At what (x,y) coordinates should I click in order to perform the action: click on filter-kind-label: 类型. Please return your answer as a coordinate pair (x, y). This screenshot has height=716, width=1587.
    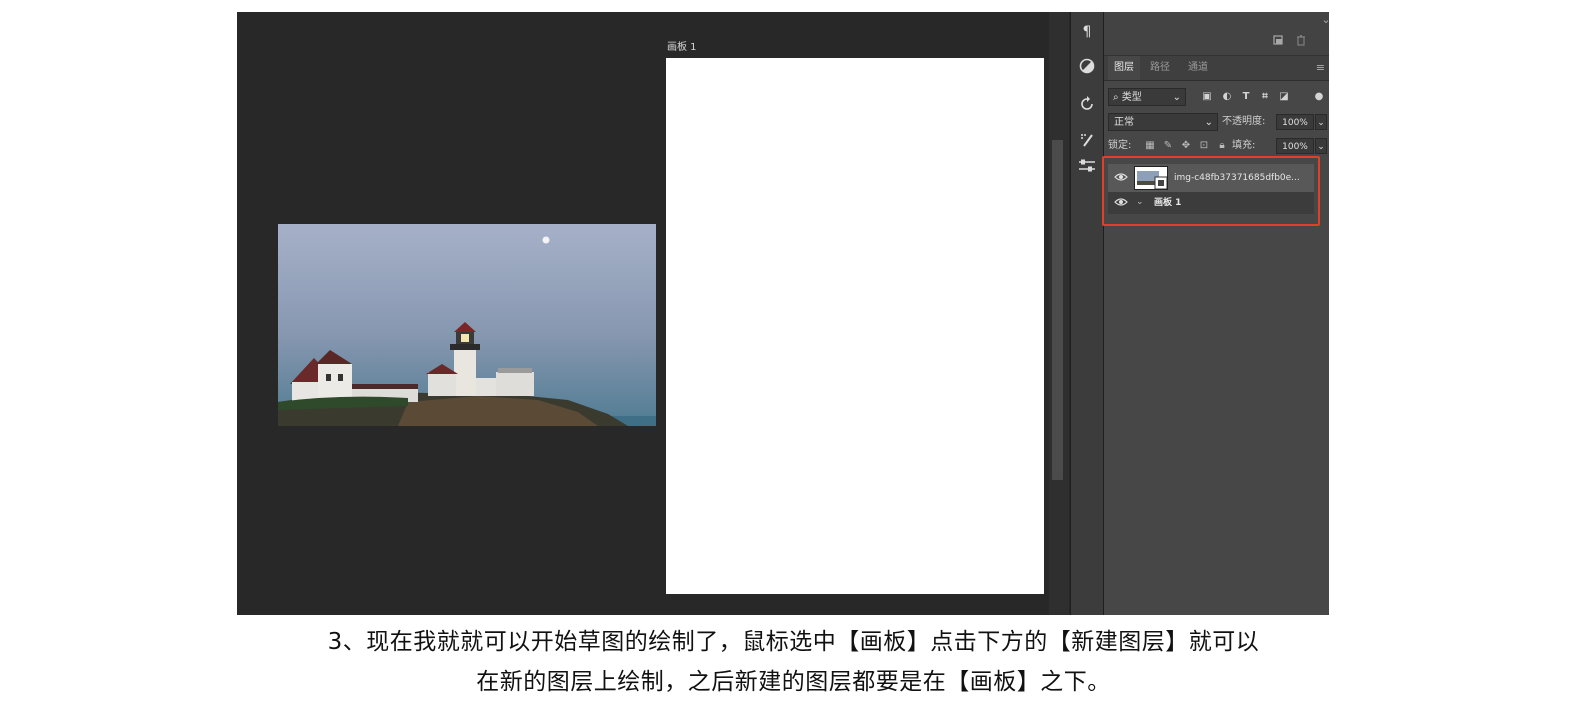
    Looking at the image, I should click on (1131, 97).